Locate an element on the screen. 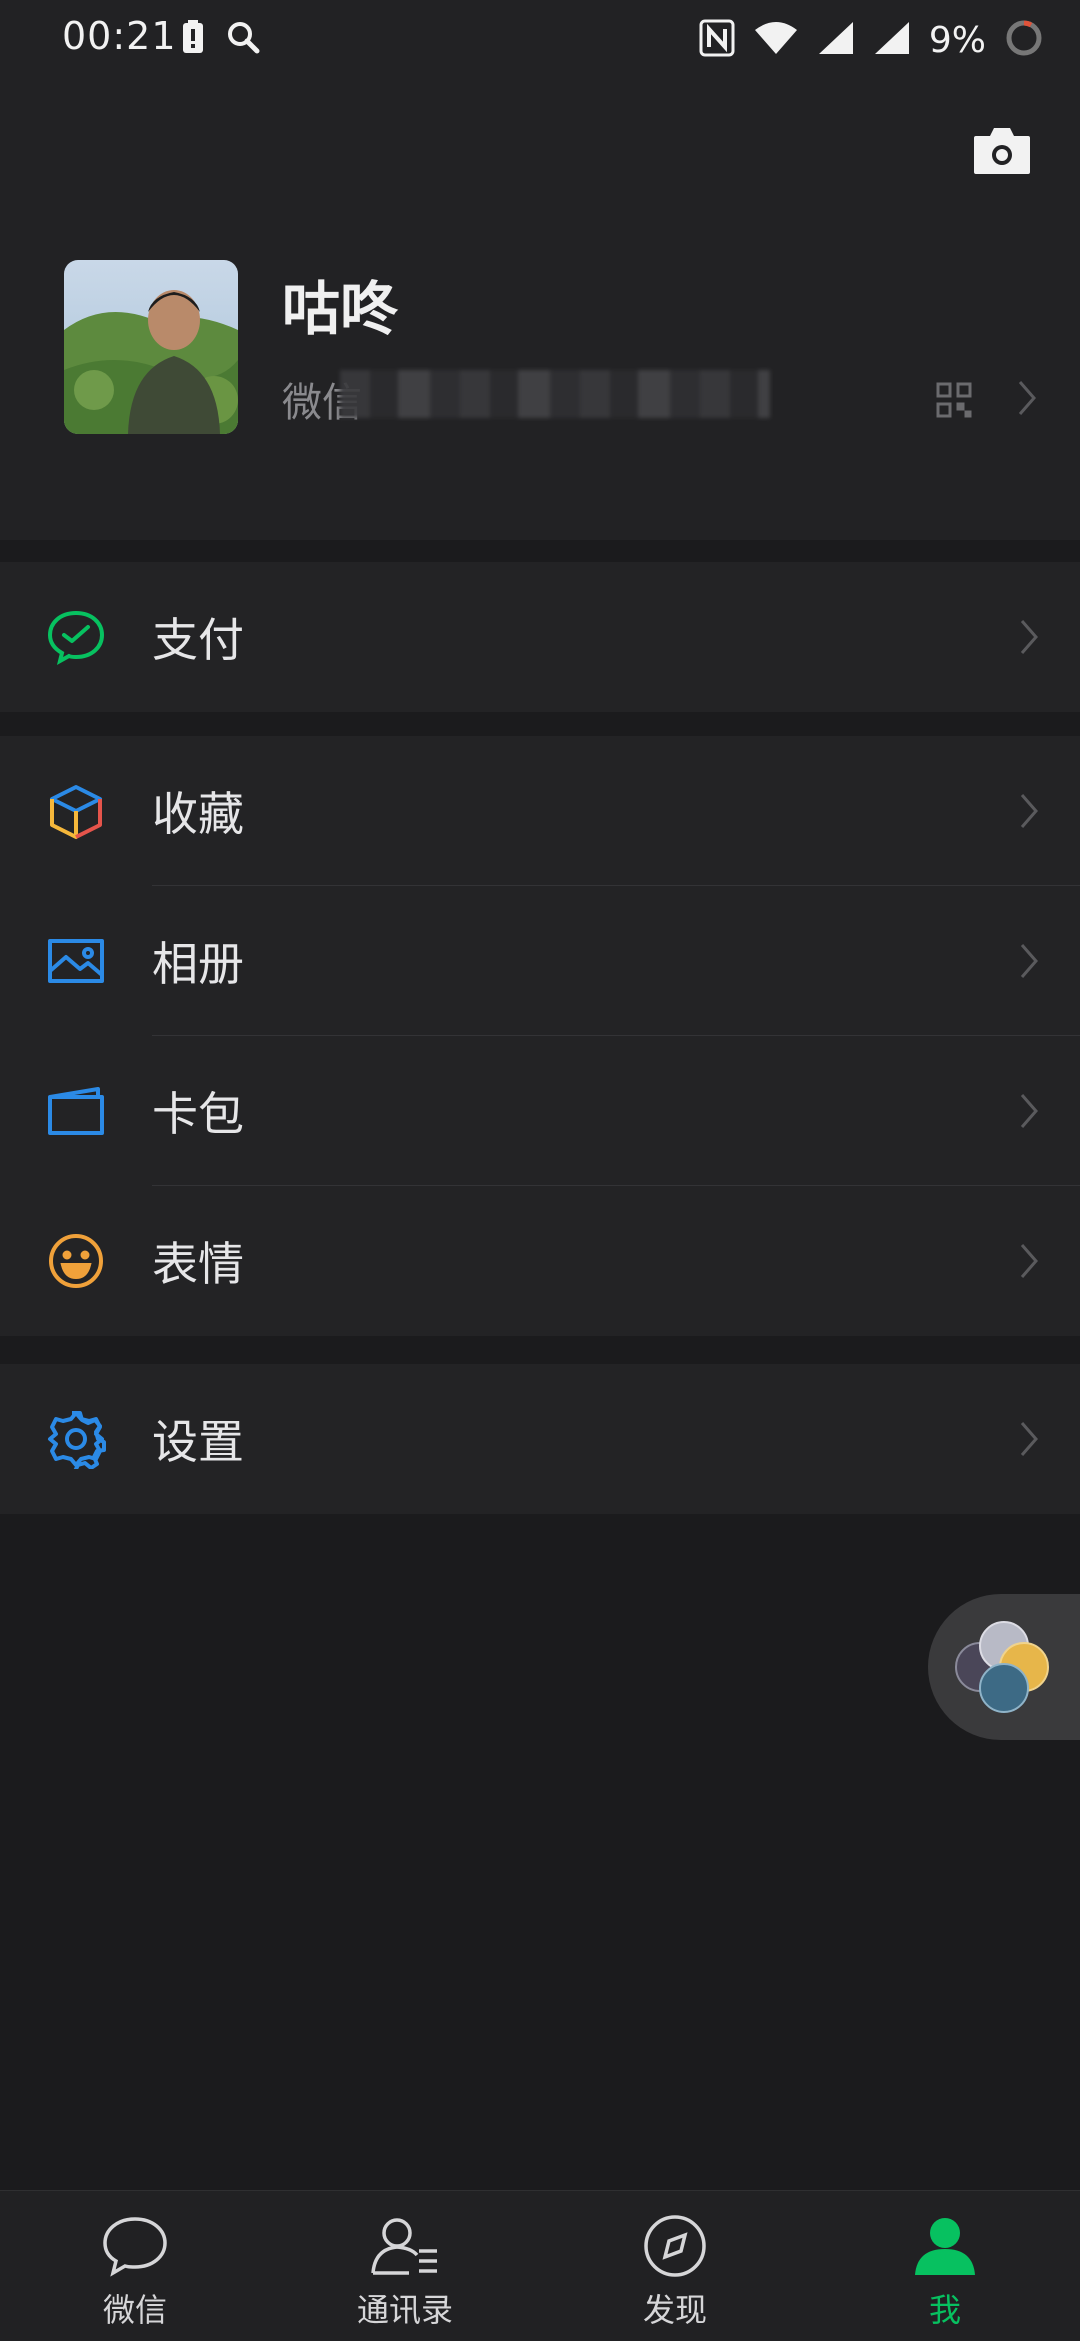 Image resolution: width=1080 pixels, height=2341 pixels. tab-label: 我 is located at coordinates (944, 2310).